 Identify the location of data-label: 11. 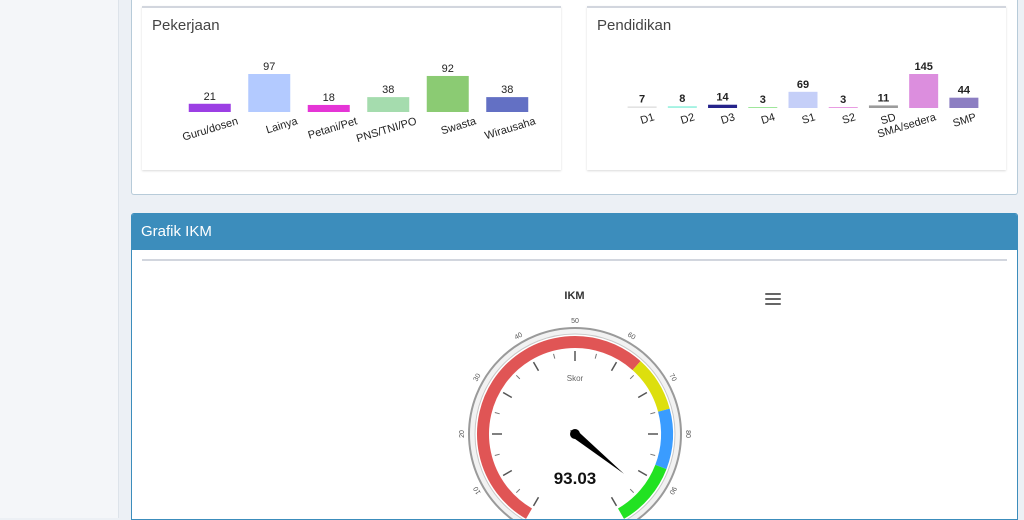
(884, 98).